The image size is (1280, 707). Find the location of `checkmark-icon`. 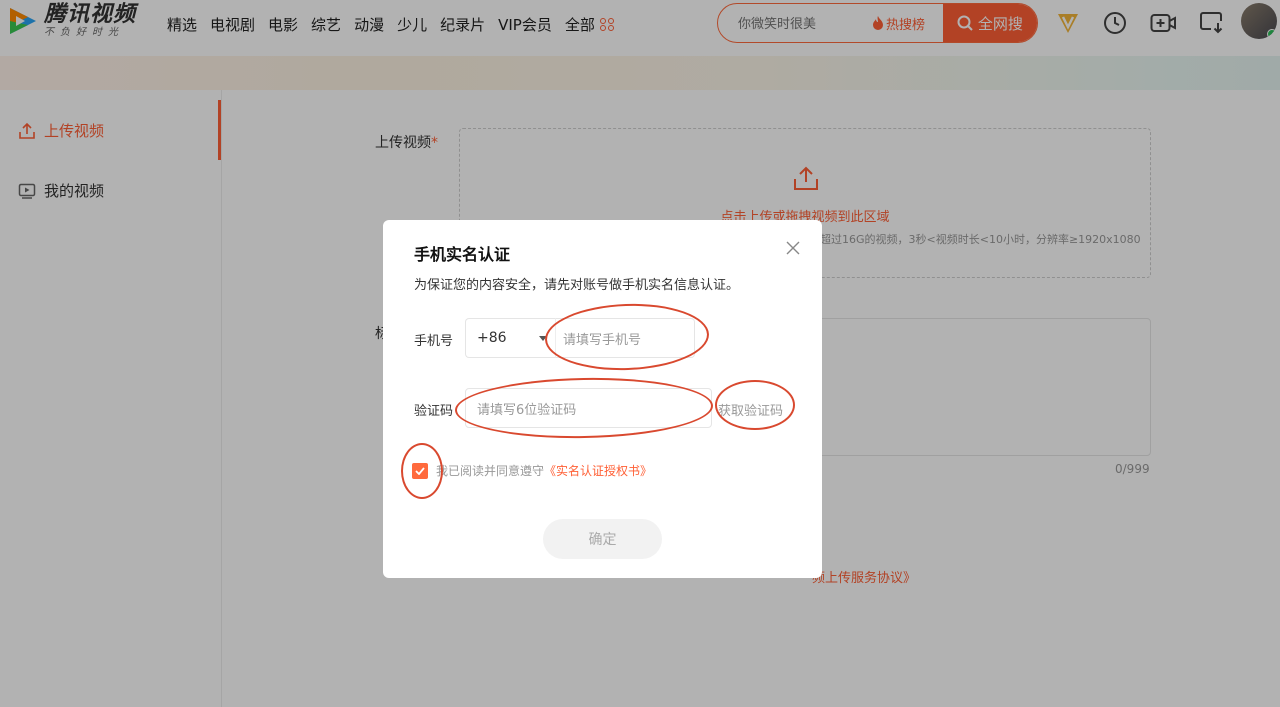

checkmark-icon is located at coordinates (420, 471).